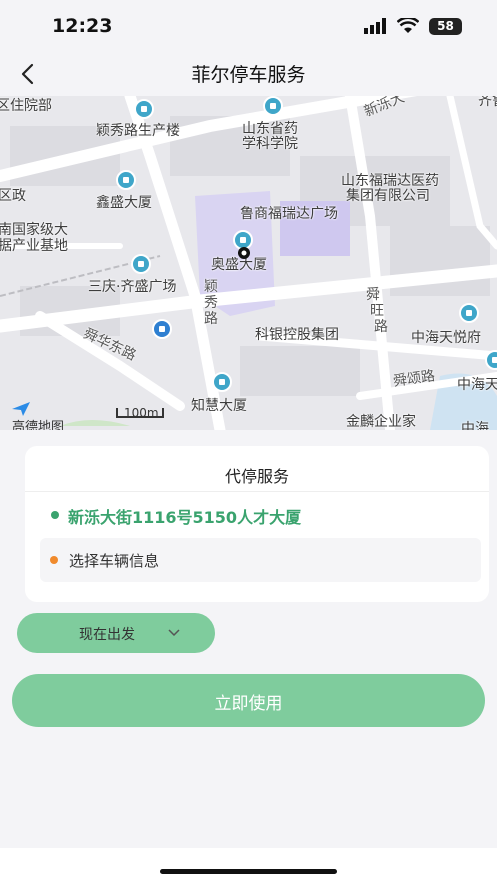 The width and height of the screenshot is (497, 883). Describe the element at coordinates (297, 335) in the screenshot. I see `map-label: 科银控股集团` at that location.